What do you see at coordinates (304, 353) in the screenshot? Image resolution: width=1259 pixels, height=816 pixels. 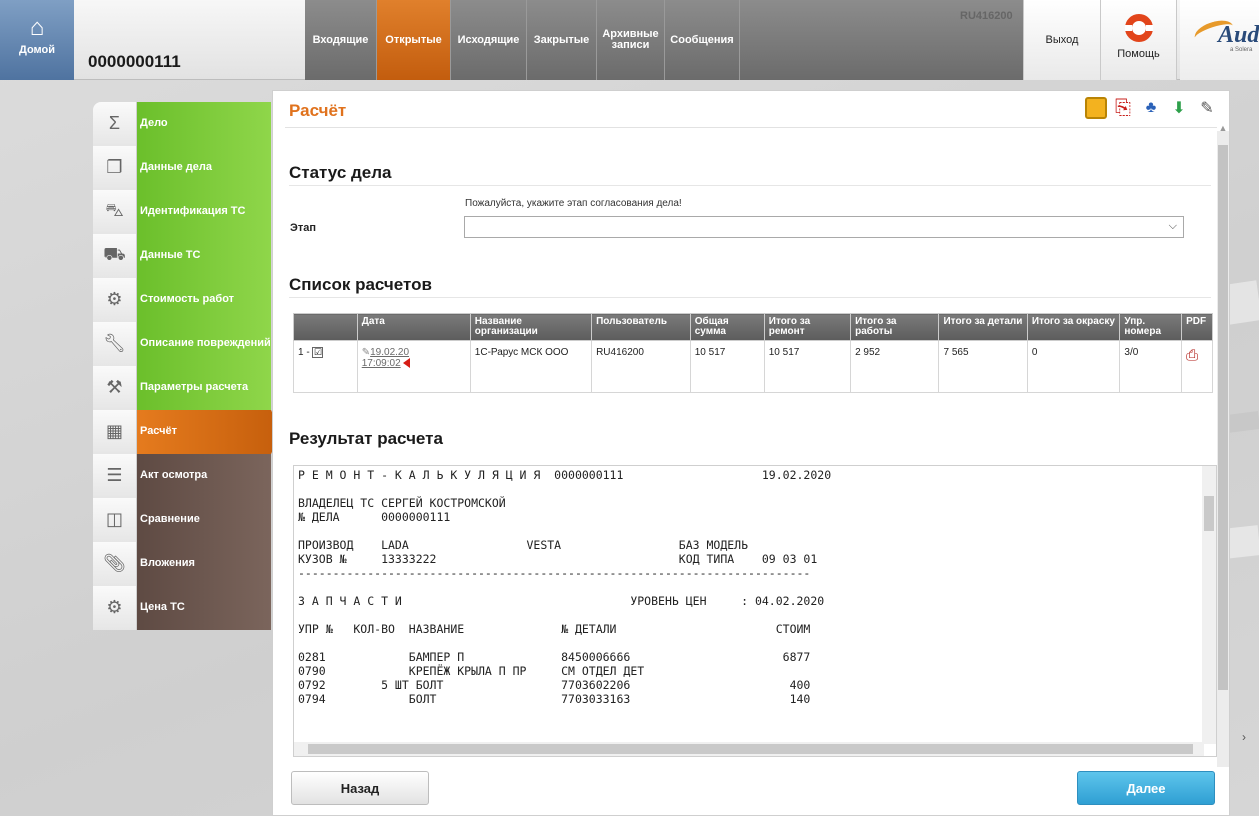 I see `row-index: 1 -` at bounding box center [304, 353].